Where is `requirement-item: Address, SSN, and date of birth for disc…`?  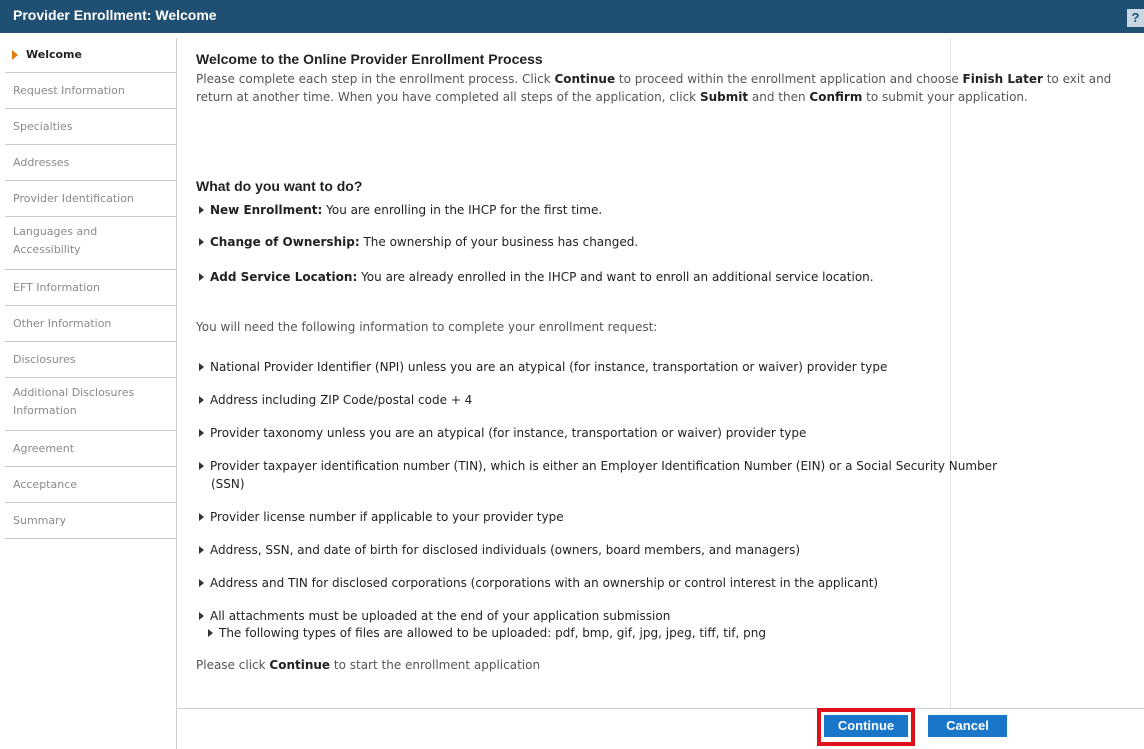 requirement-item: Address, SSN, and date of birth for disc… is located at coordinates (499, 550).